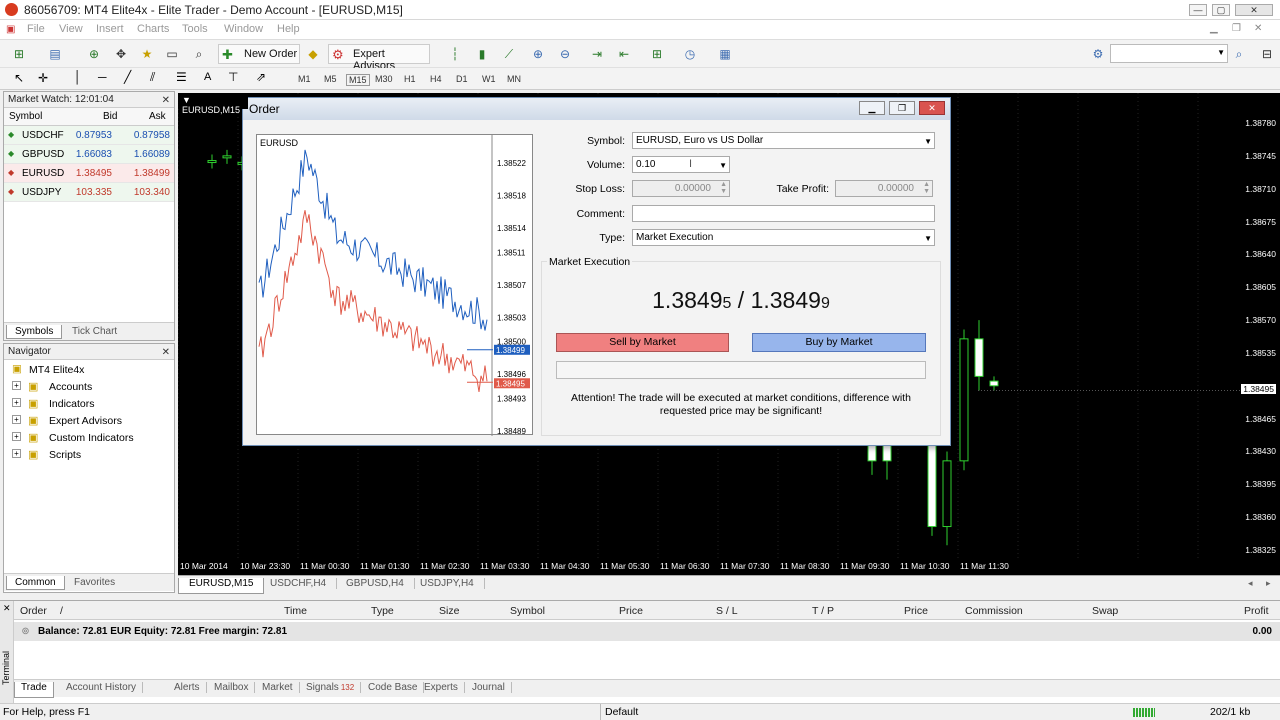 This screenshot has height=720, width=1280. I want to click on market-watch-row: ◆ GBPUSD 1.66083 1.66089, so click(89, 154).